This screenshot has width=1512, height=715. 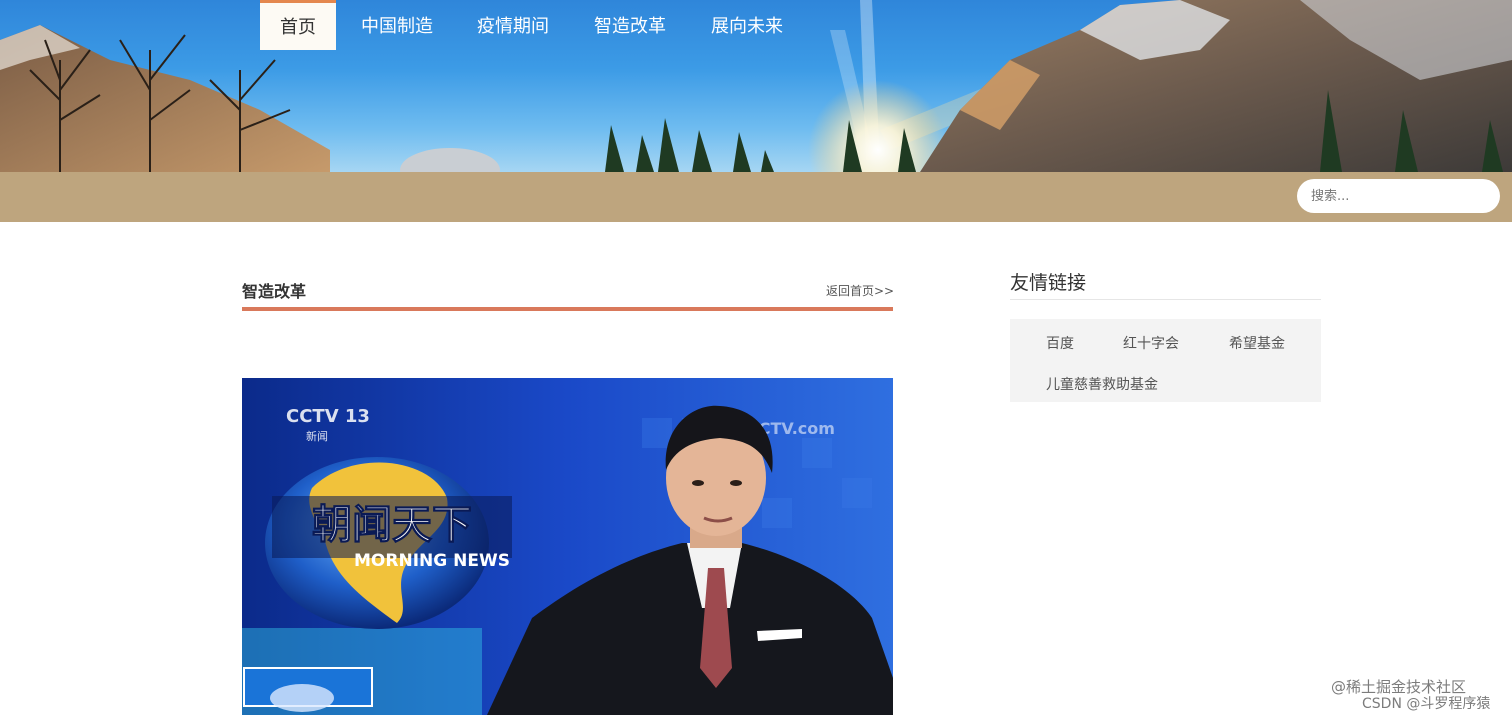 What do you see at coordinates (1165, 299) in the screenshot?
I see `friend-links-divider` at bounding box center [1165, 299].